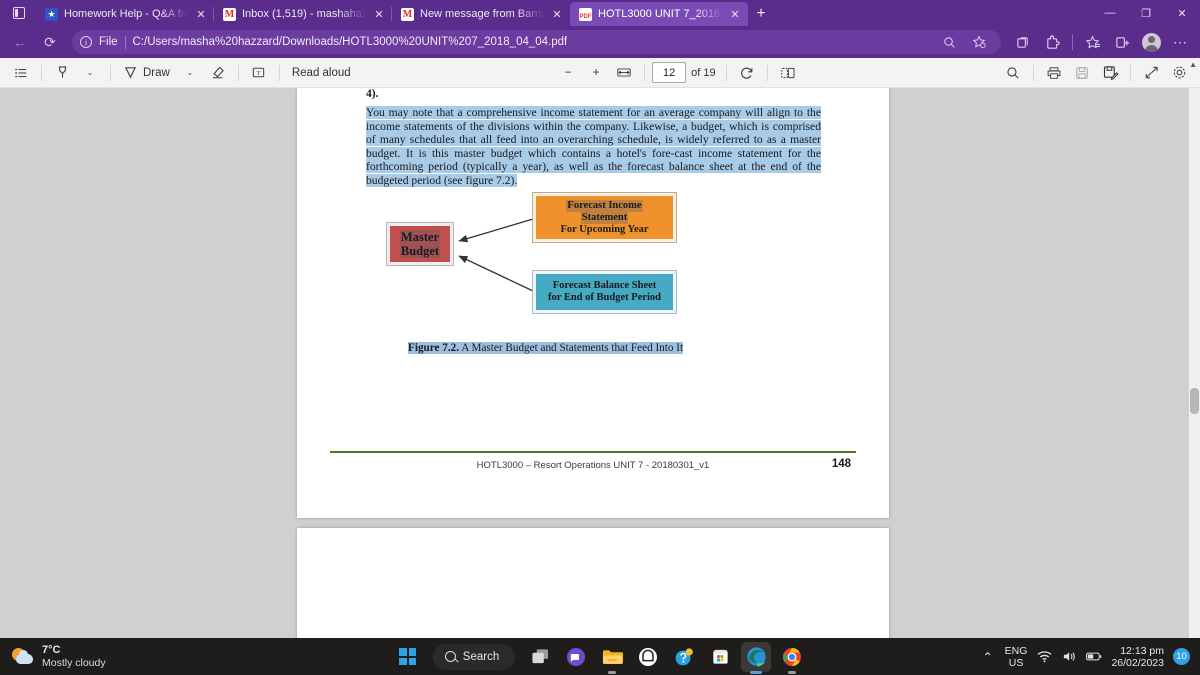  Describe the element at coordinates (1082, 73) in the screenshot. I see `save-icon` at that location.